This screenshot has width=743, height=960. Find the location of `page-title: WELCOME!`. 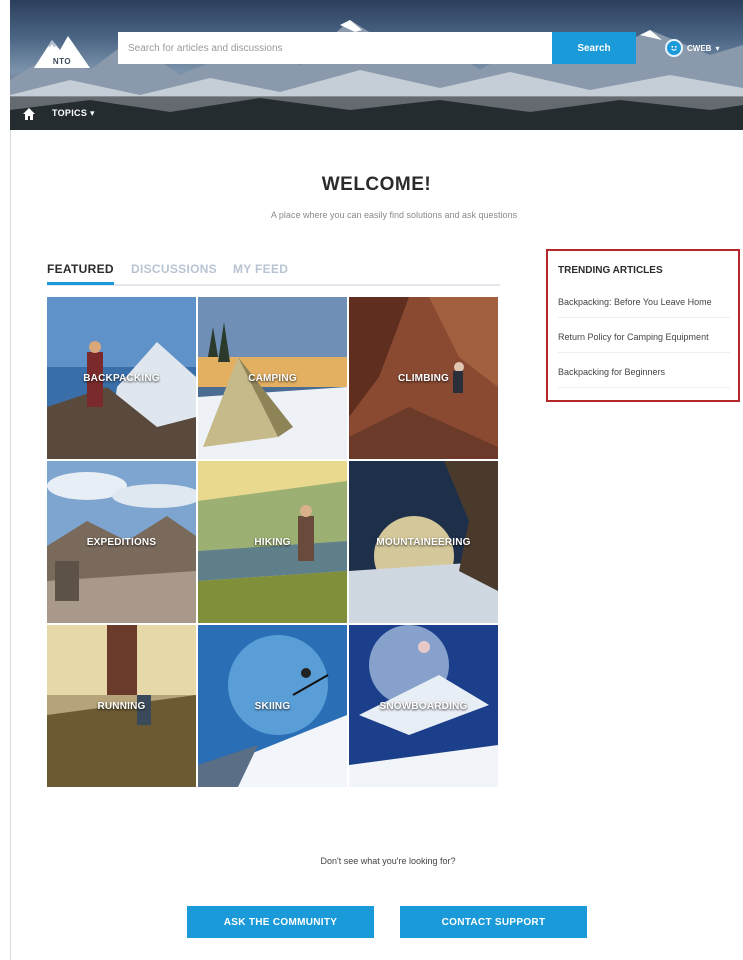

page-title: WELCOME! is located at coordinates (376, 184).